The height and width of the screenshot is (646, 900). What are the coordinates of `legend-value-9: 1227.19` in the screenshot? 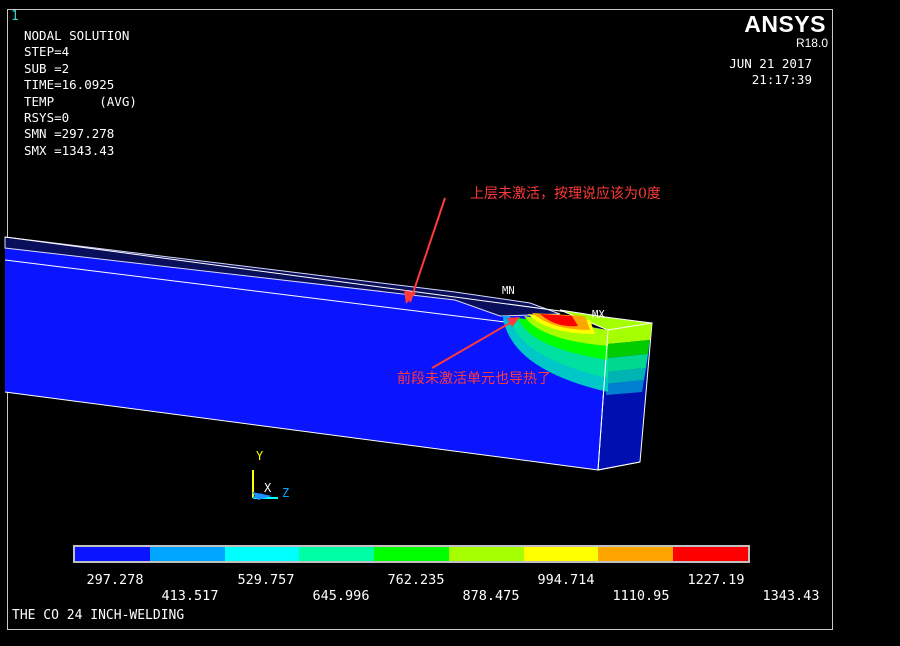 It's located at (716, 580).